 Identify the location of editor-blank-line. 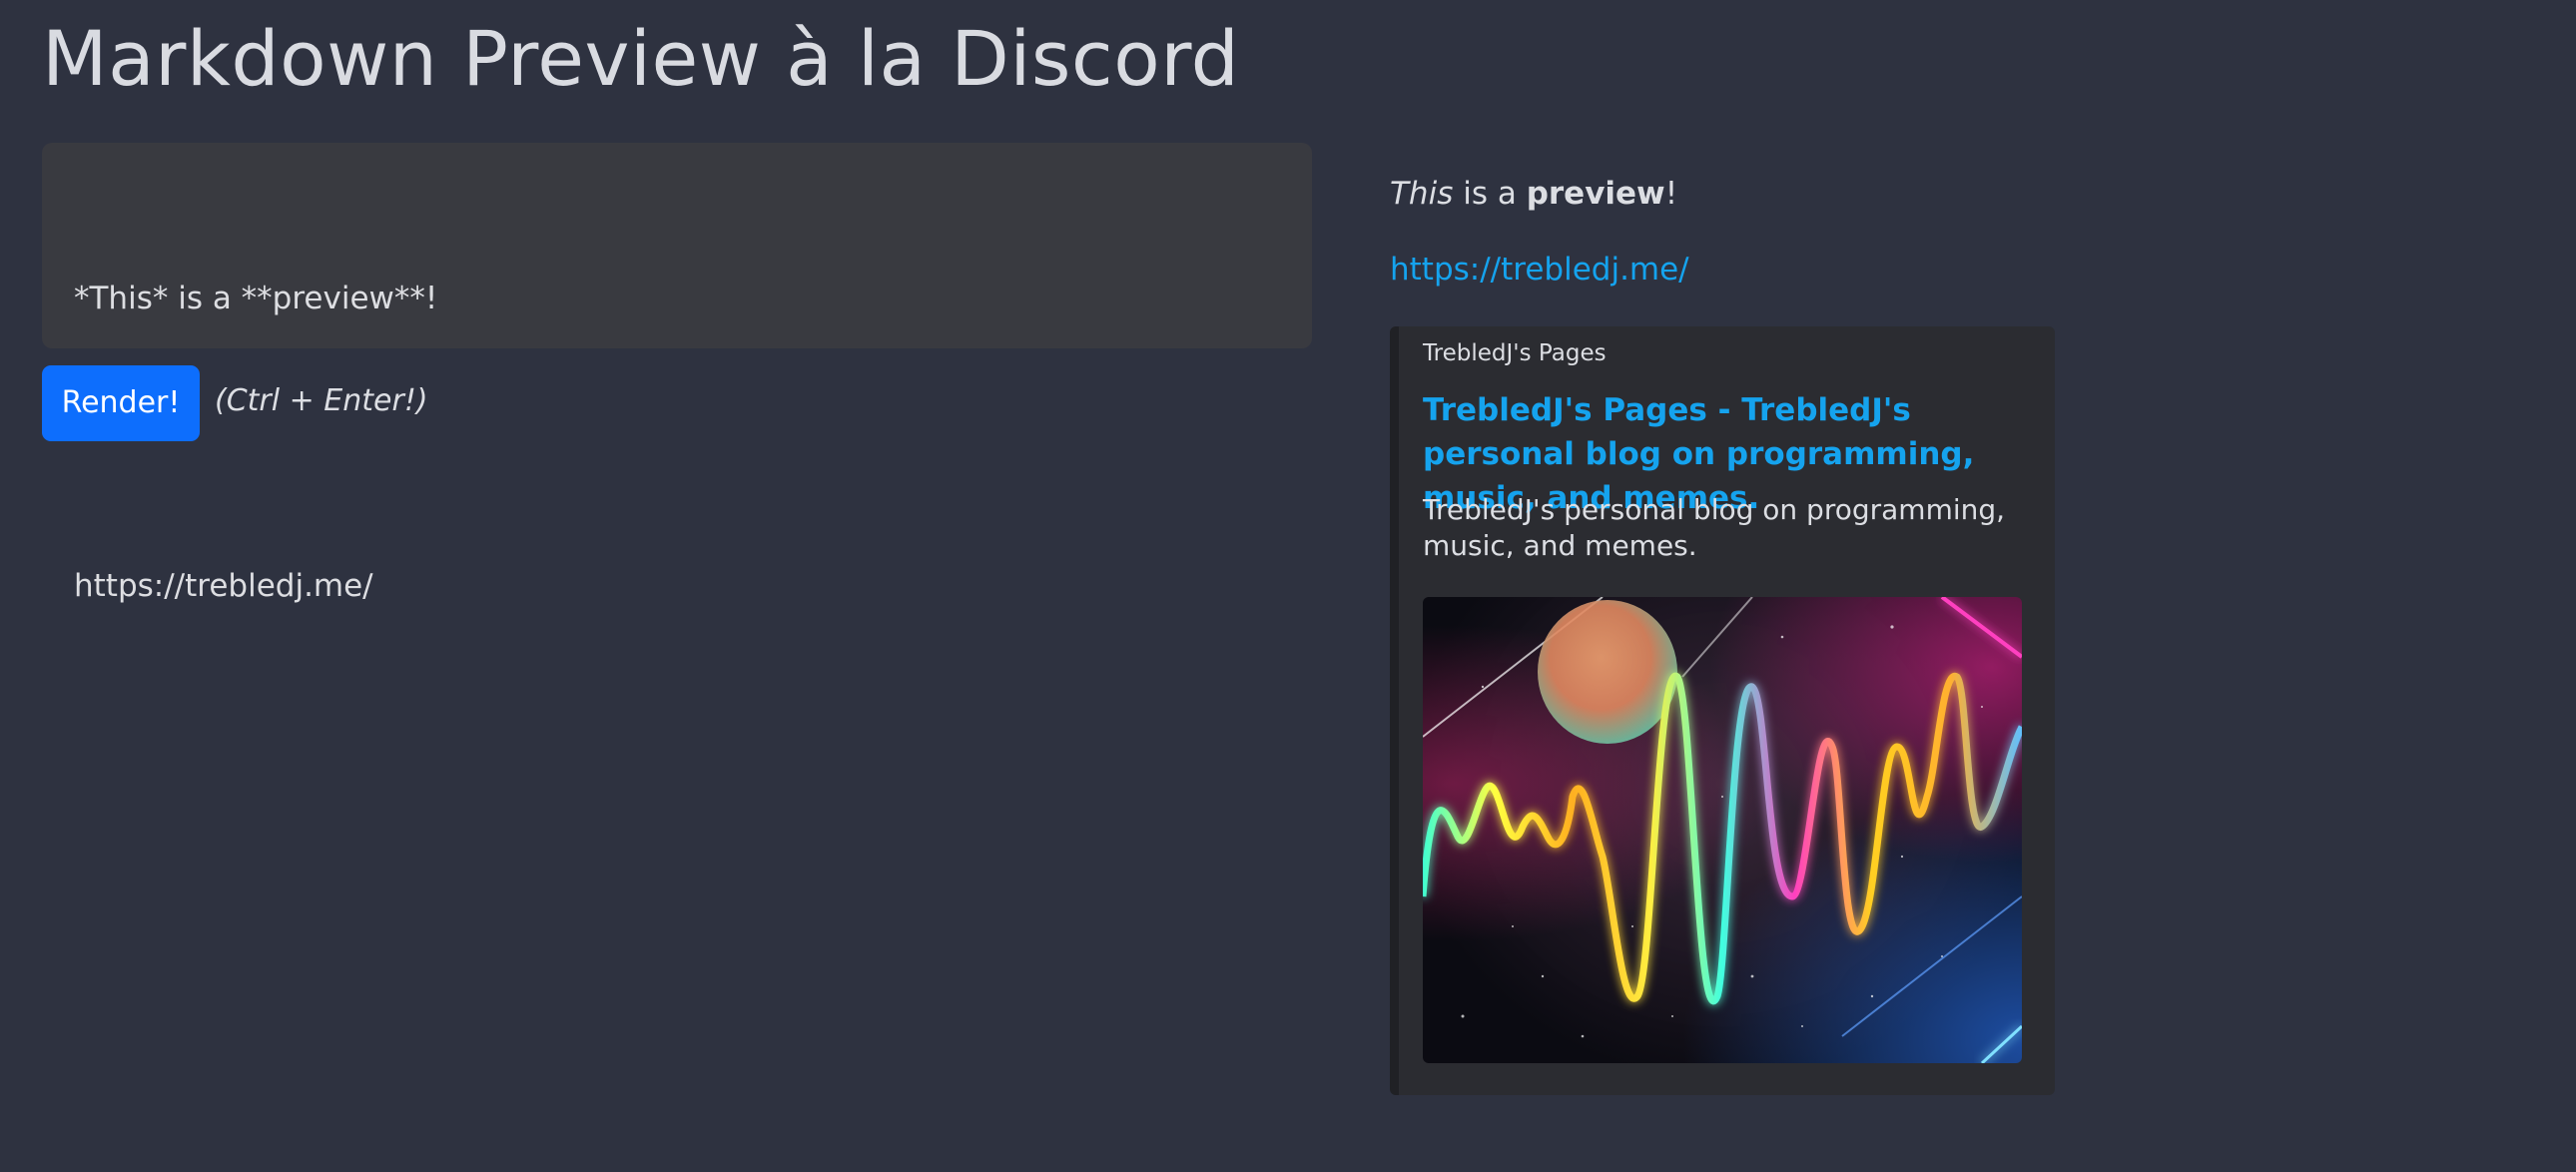
(677, 442).